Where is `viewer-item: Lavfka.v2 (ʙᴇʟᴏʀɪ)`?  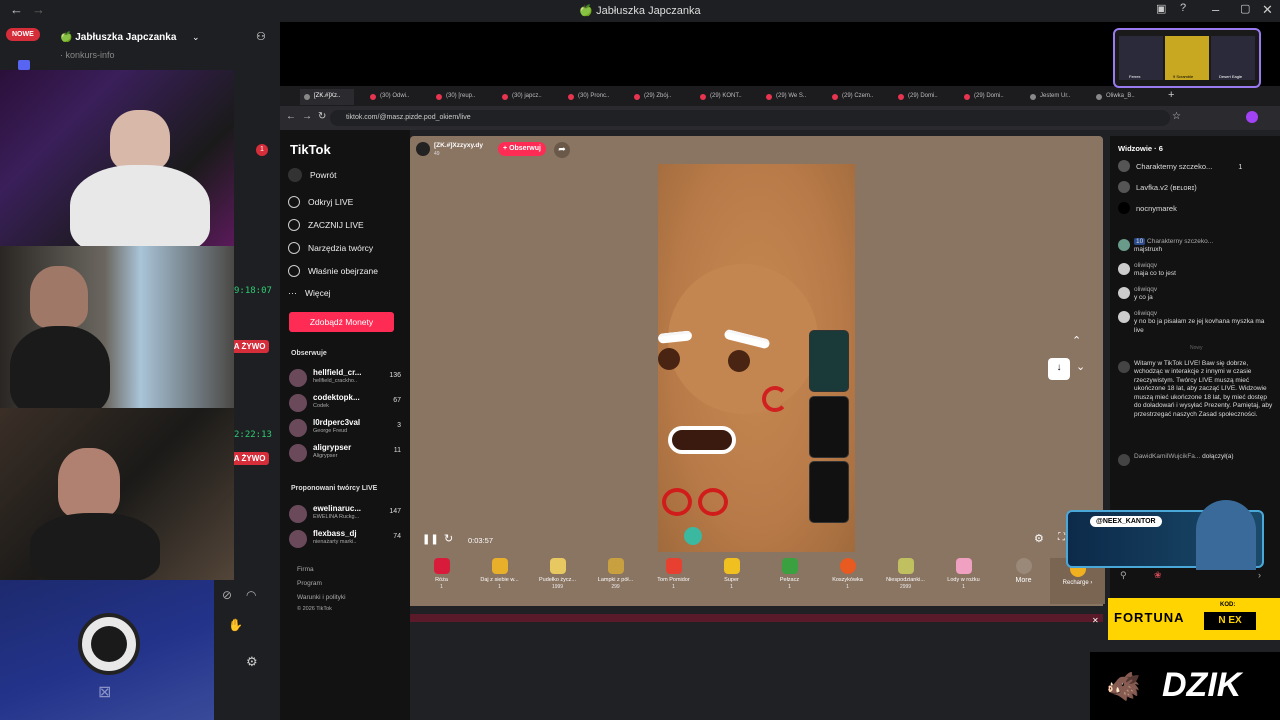 viewer-item: Lavfka.v2 (ʙᴇʟᴏʀɪ) is located at coordinates (1157, 187).